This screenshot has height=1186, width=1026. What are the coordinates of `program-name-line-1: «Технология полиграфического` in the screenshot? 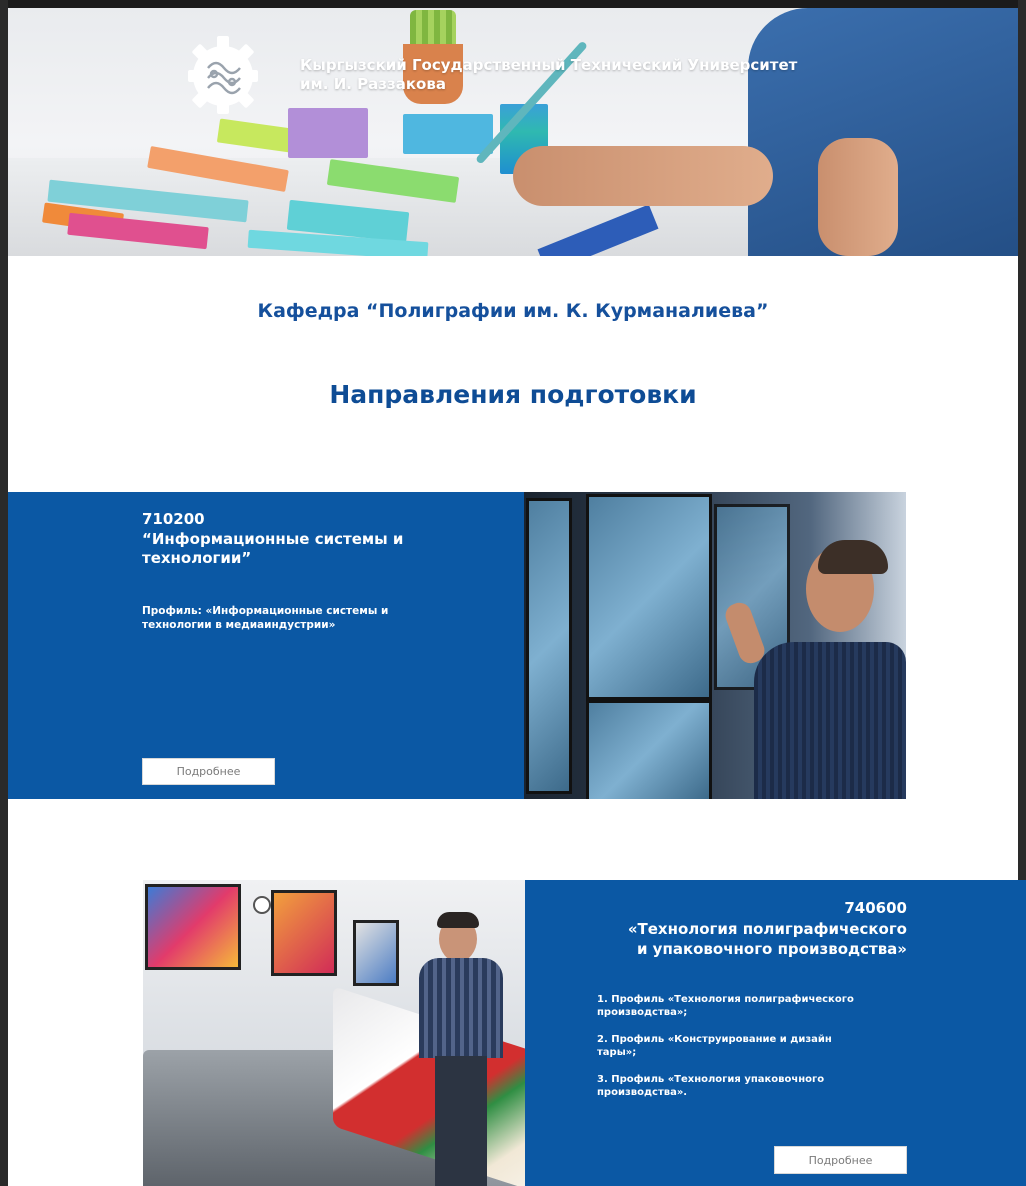 It's located at (767, 929).